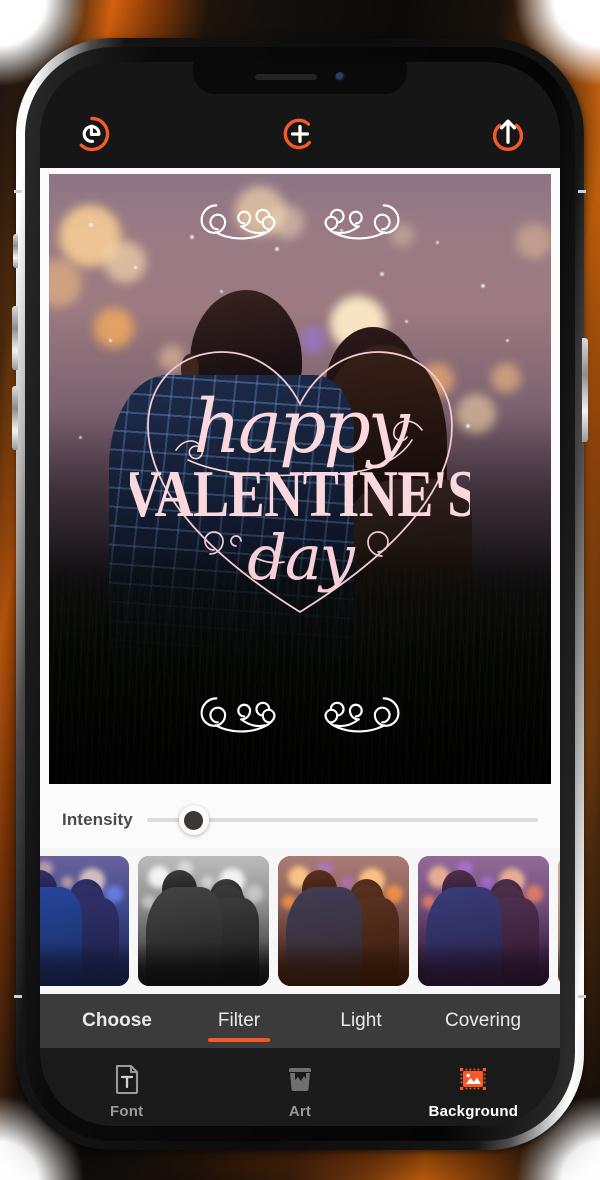 The height and width of the screenshot is (1180, 600). Describe the element at coordinates (15, 251) in the screenshot. I see `silence-switch` at that location.